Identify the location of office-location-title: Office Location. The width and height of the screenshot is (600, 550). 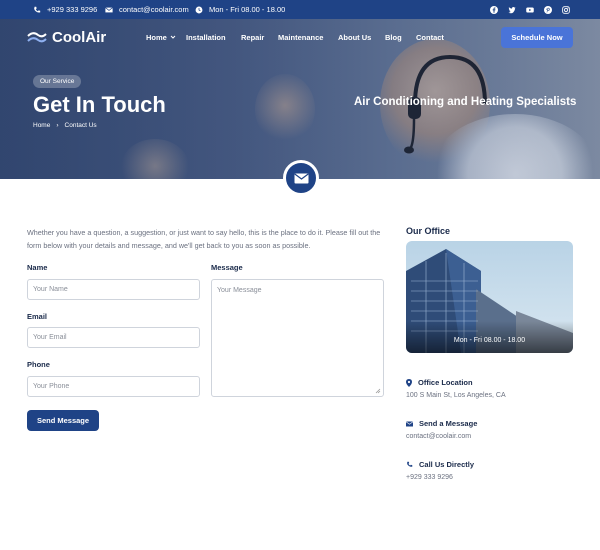
(445, 382).